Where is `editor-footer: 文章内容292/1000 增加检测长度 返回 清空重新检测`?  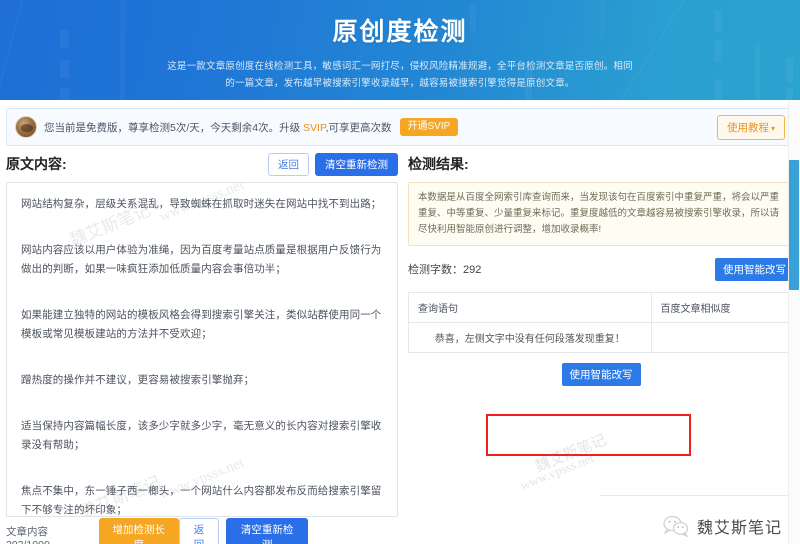 editor-footer: 文章内容292/1000 增加检测长度 返回 清空重新检测 is located at coordinates (202, 531).